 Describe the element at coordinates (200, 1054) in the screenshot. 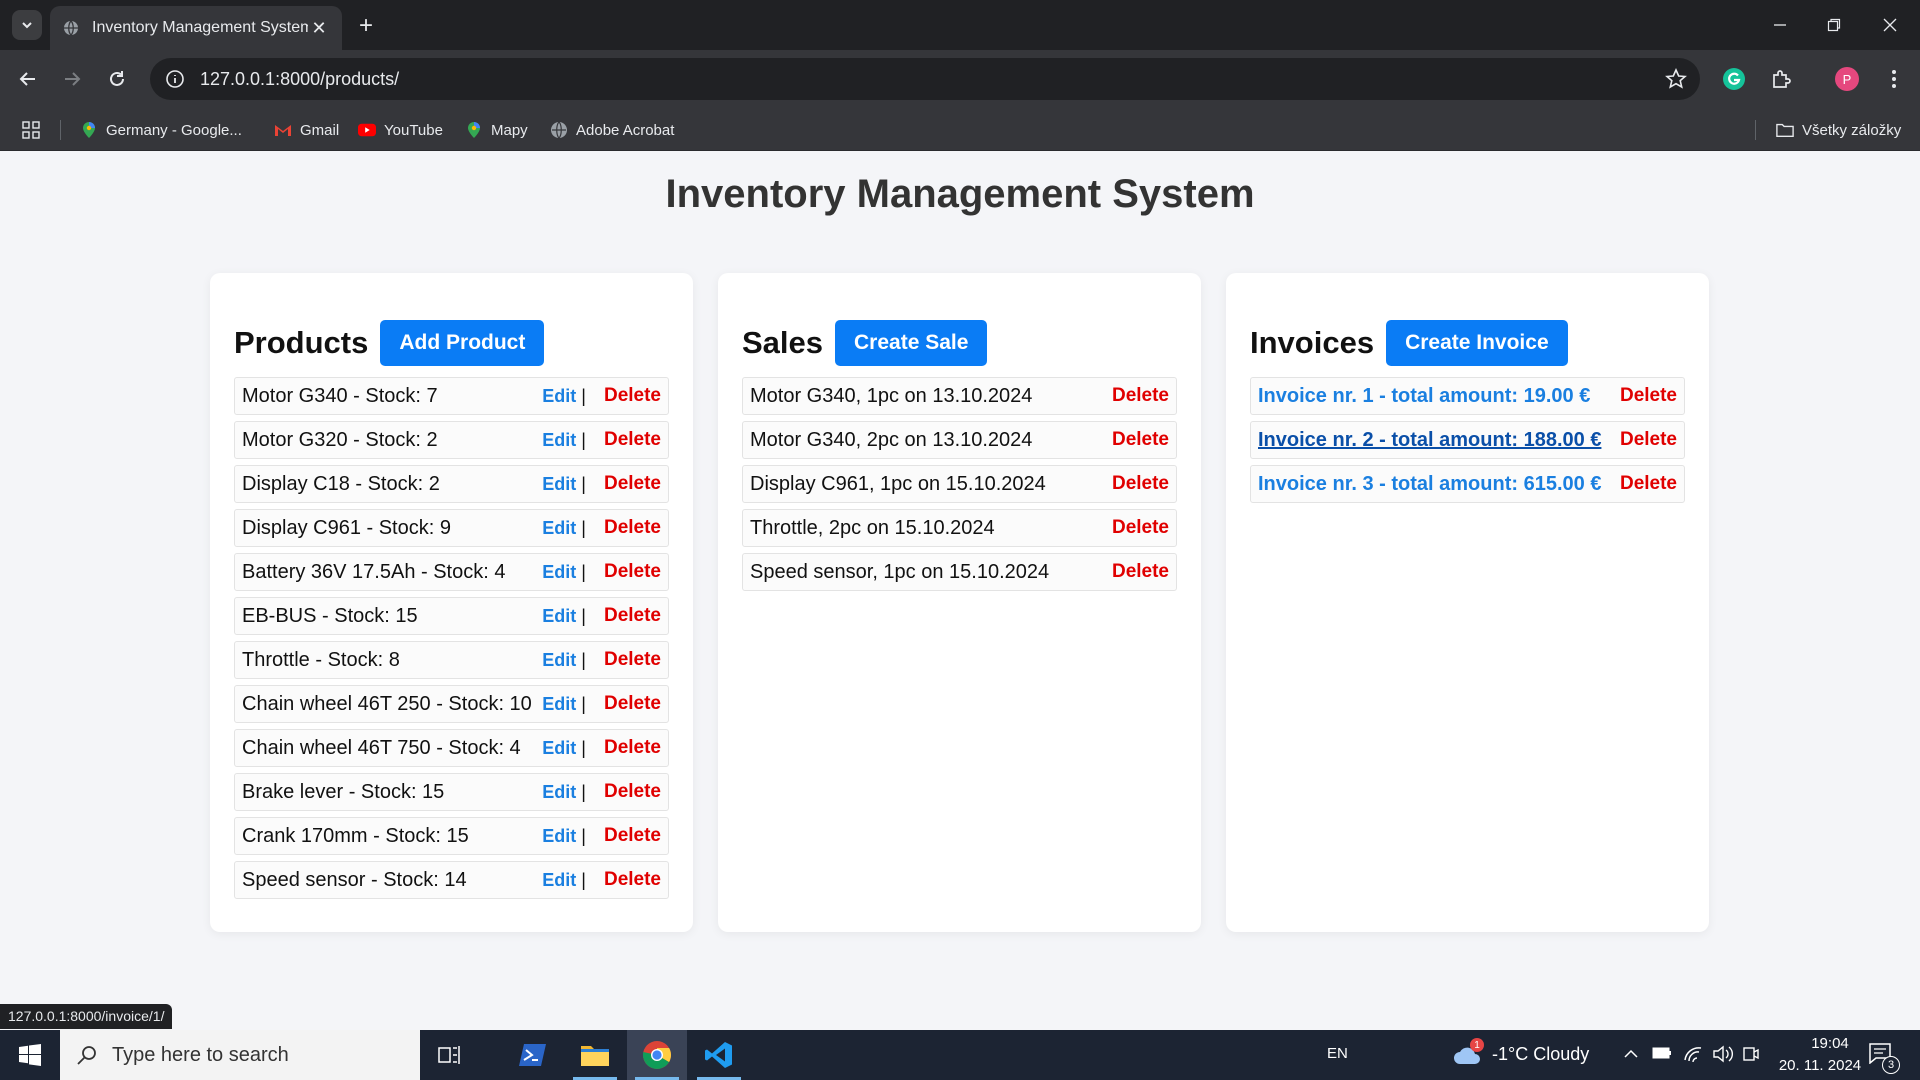

I see `search-placeholder: Type here to search` at that location.